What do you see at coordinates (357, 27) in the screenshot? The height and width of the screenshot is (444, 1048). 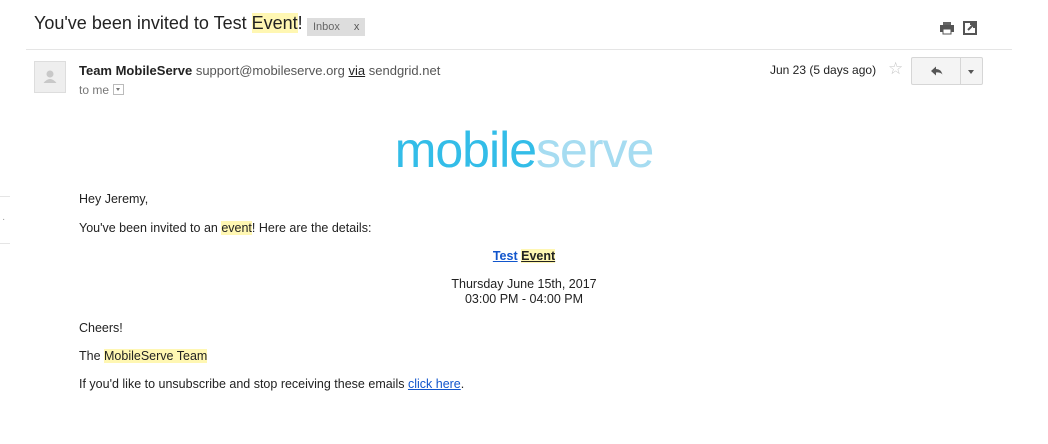 I see `remove-label-button: x` at bounding box center [357, 27].